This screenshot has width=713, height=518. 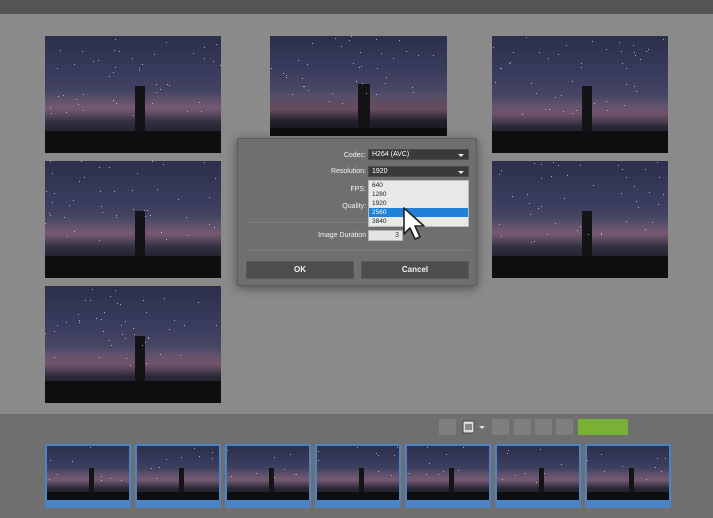 I want to click on codec-select: H264 (AVC), so click(x=418, y=154).